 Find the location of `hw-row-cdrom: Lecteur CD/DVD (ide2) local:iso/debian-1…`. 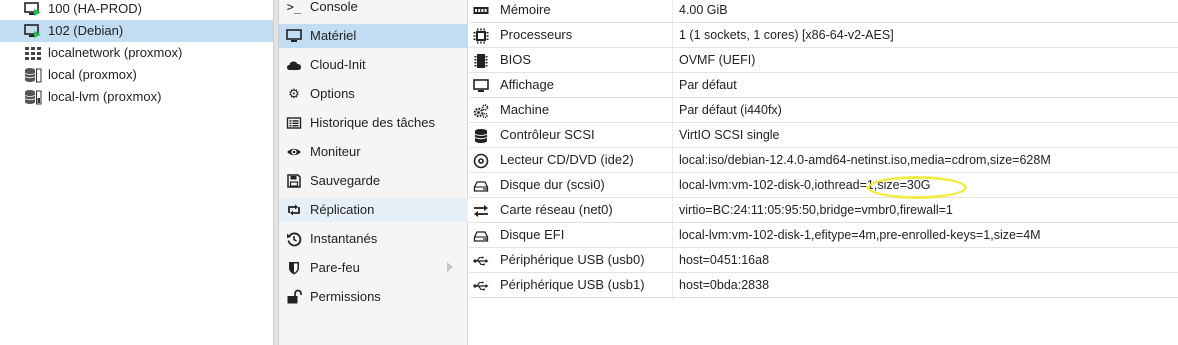

hw-row-cdrom: Lecteur CD/DVD (ide2) local:iso/debian-1… is located at coordinates (823, 160).